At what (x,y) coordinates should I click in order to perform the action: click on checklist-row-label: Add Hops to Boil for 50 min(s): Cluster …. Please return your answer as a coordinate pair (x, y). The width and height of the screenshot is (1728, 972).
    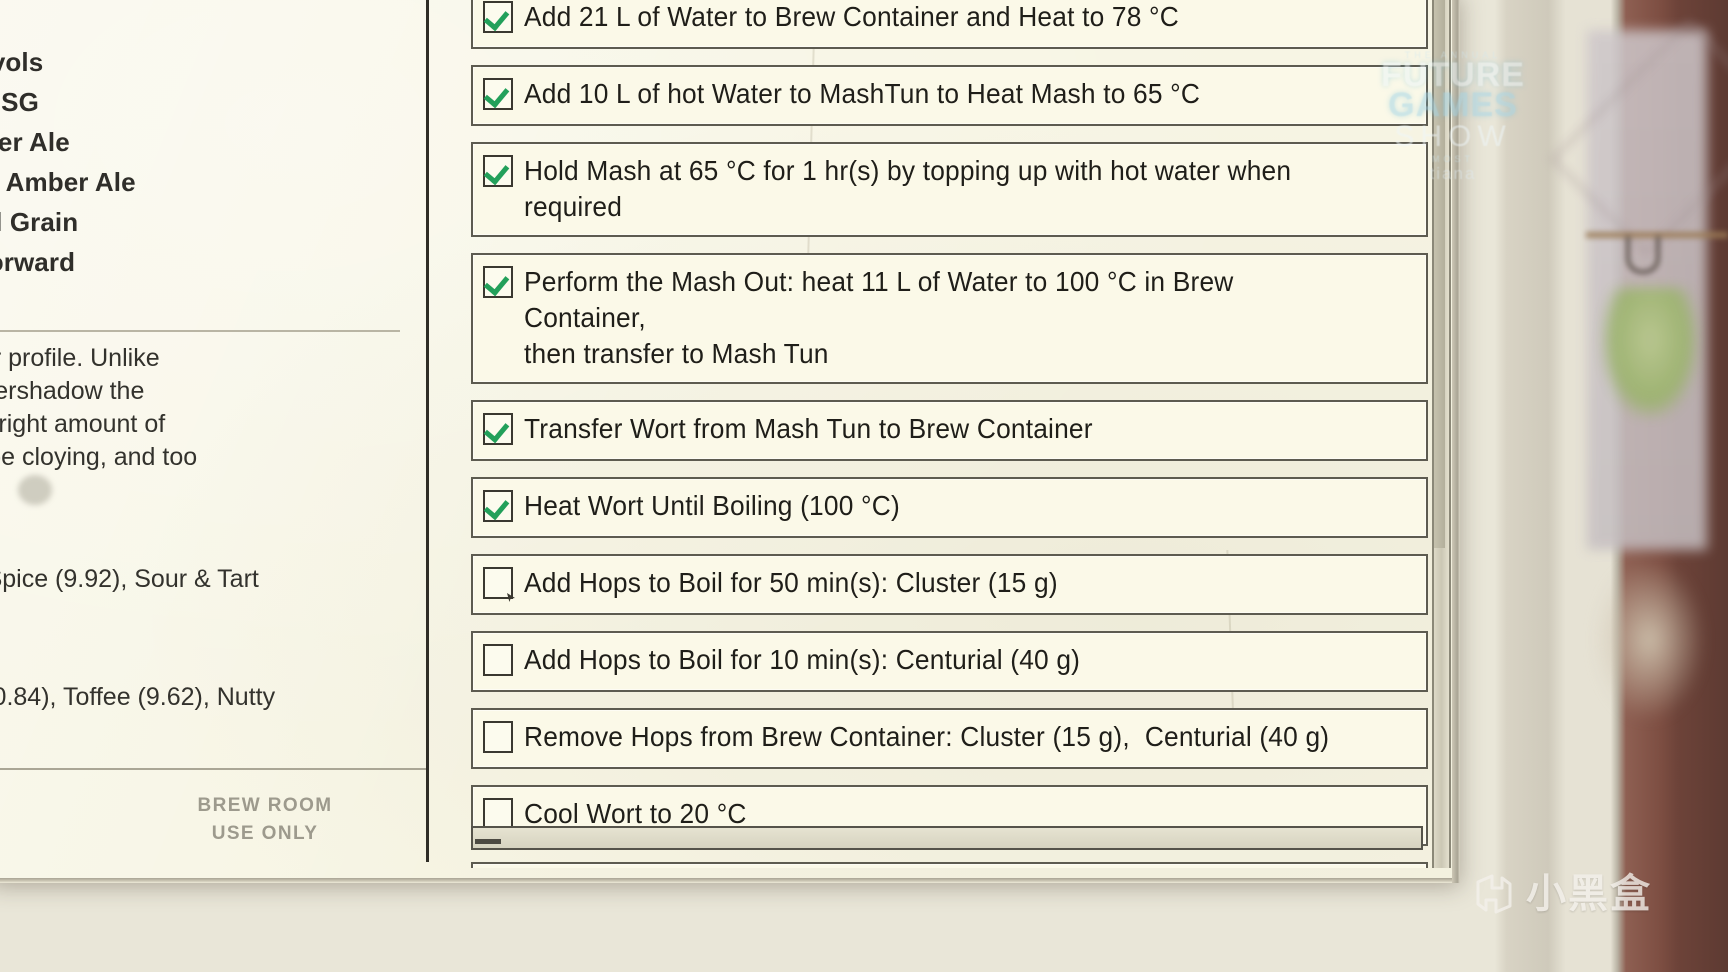
    Looking at the image, I should click on (791, 582).